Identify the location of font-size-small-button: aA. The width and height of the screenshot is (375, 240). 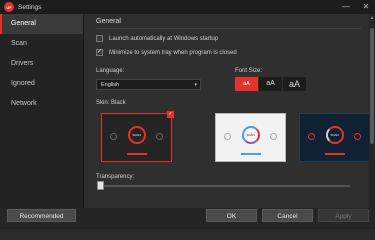
(247, 84).